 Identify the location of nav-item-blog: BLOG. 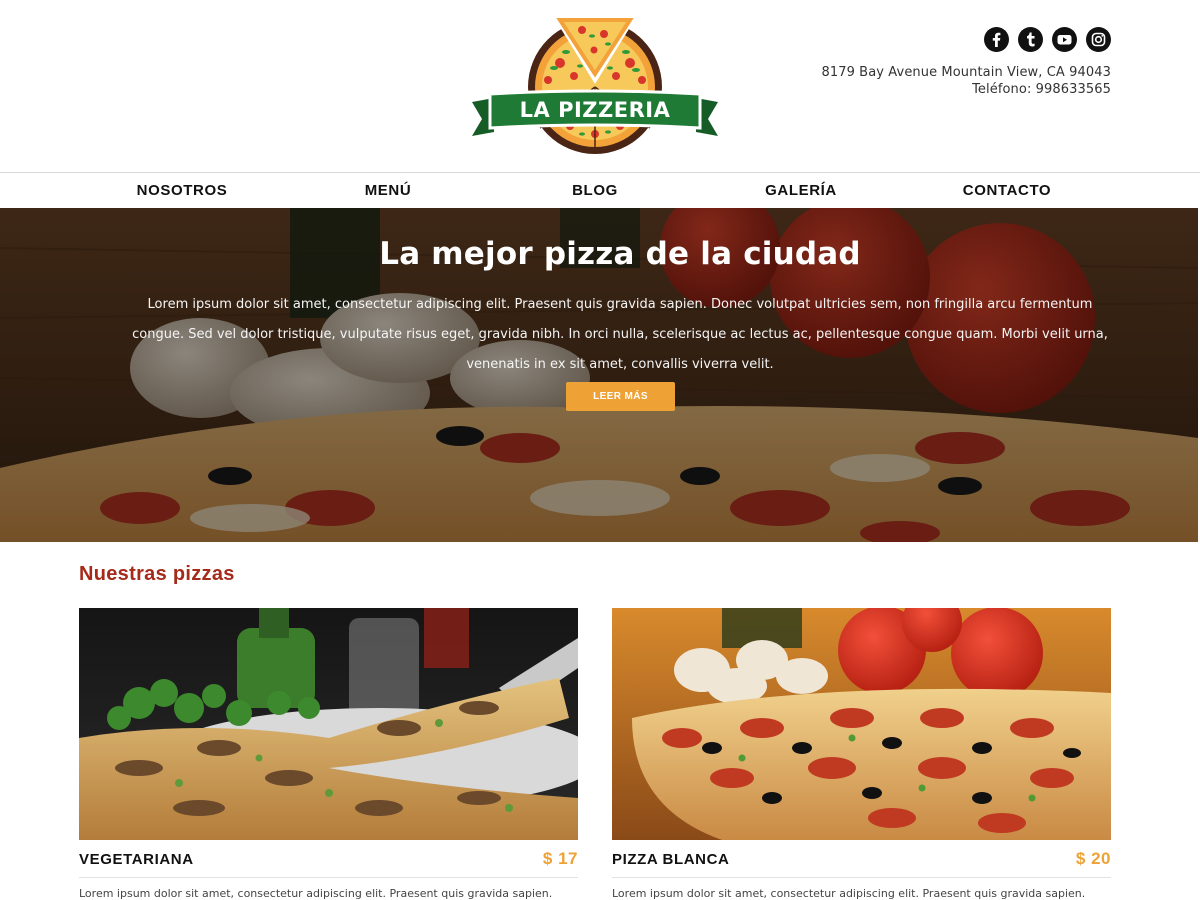
(595, 190).